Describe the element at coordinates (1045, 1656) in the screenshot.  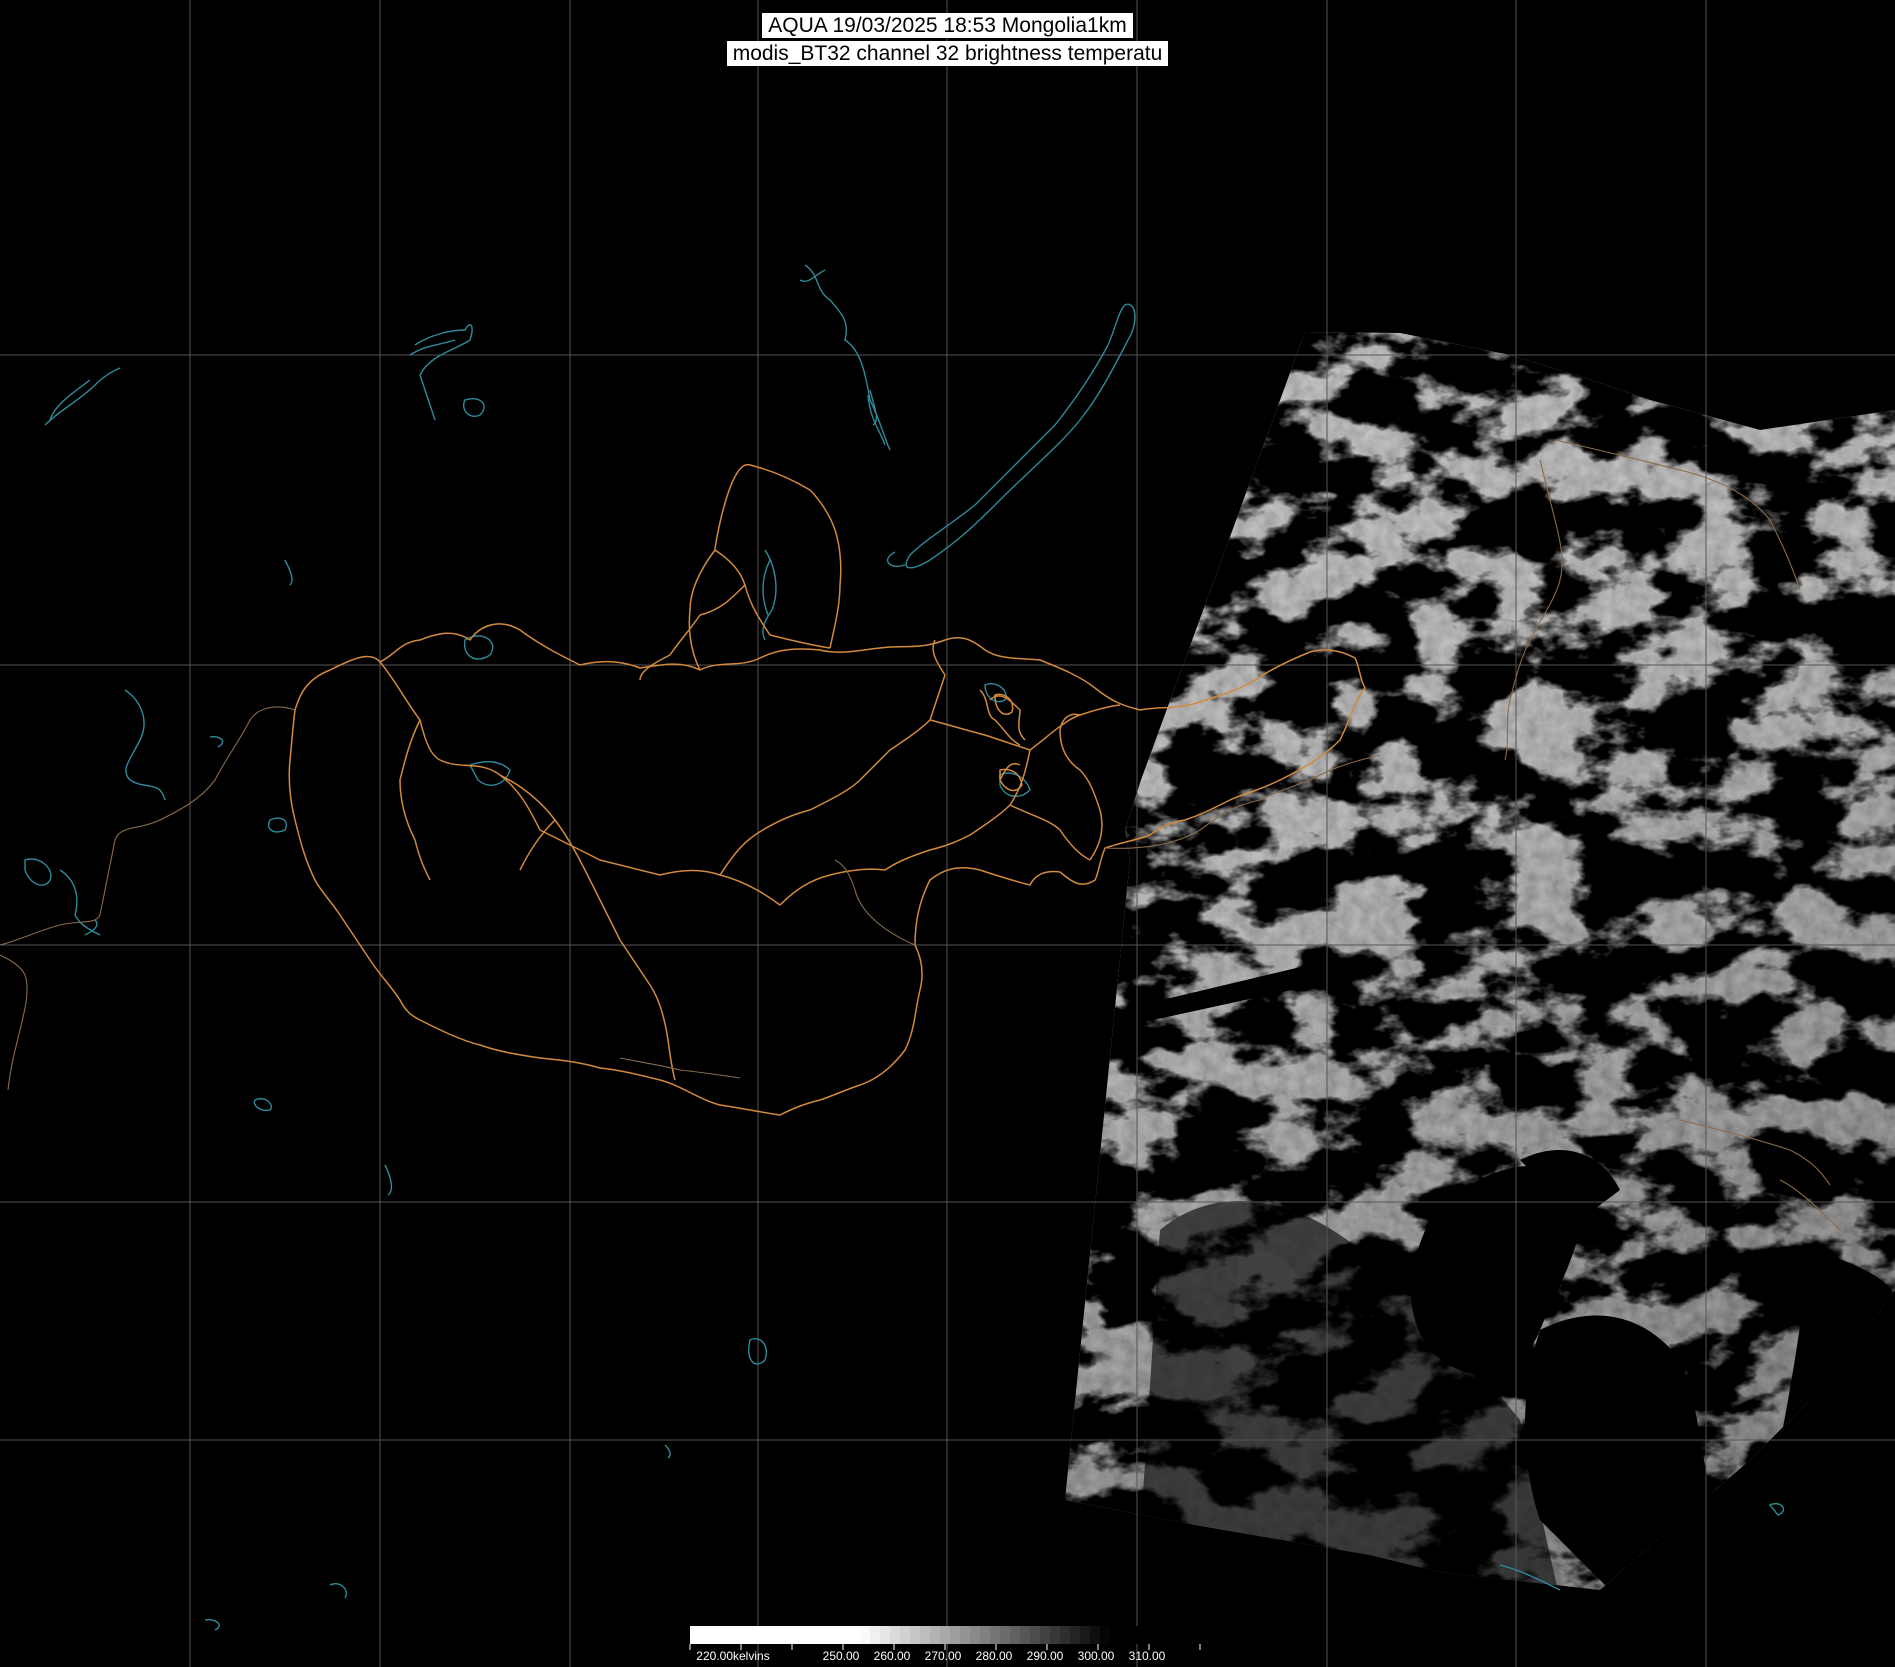
I see `colorbar-tick-label: 290.00` at that location.